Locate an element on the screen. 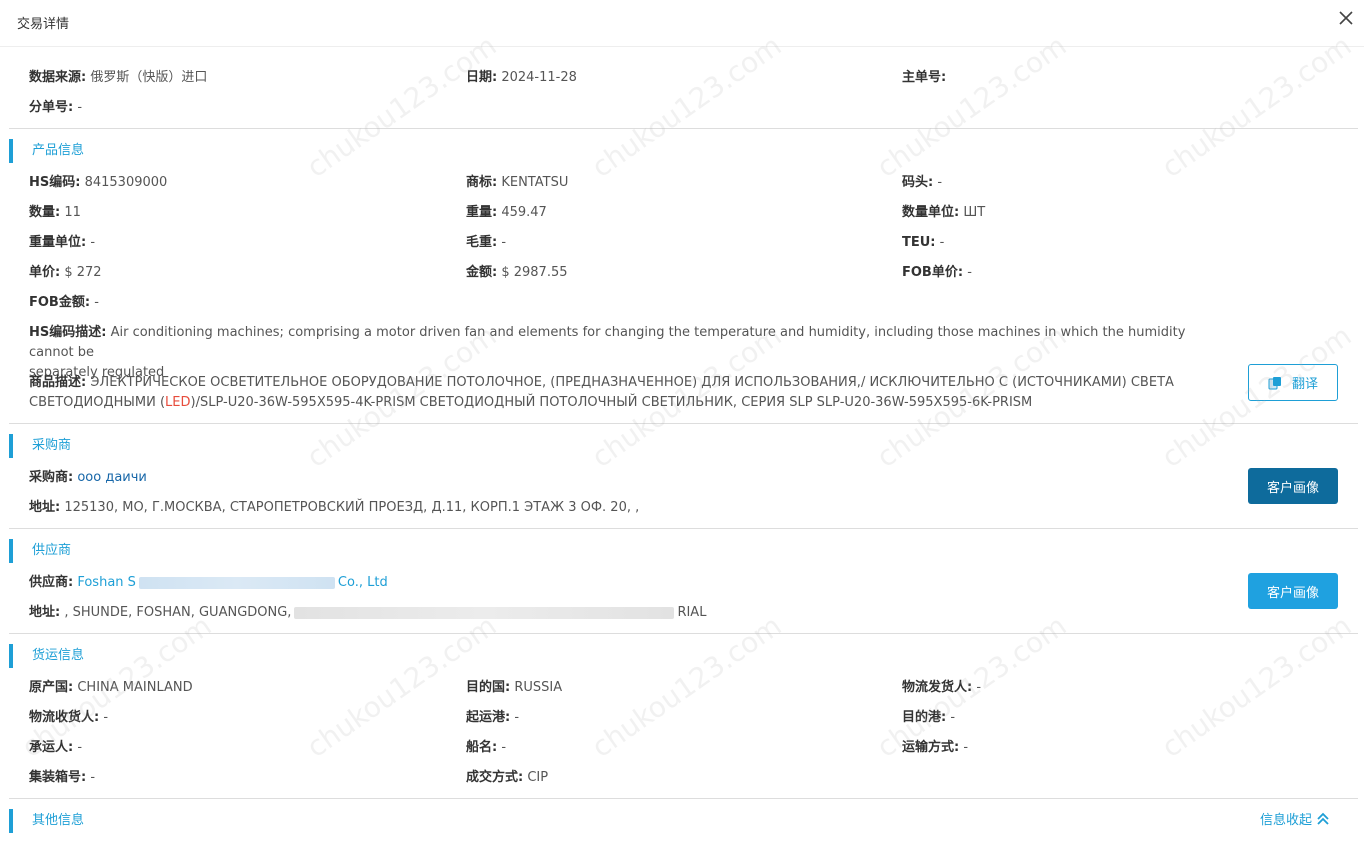 The image size is (1364, 841). origin-country: 原产国: CHINA MAINLAND is located at coordinates (111, 688).